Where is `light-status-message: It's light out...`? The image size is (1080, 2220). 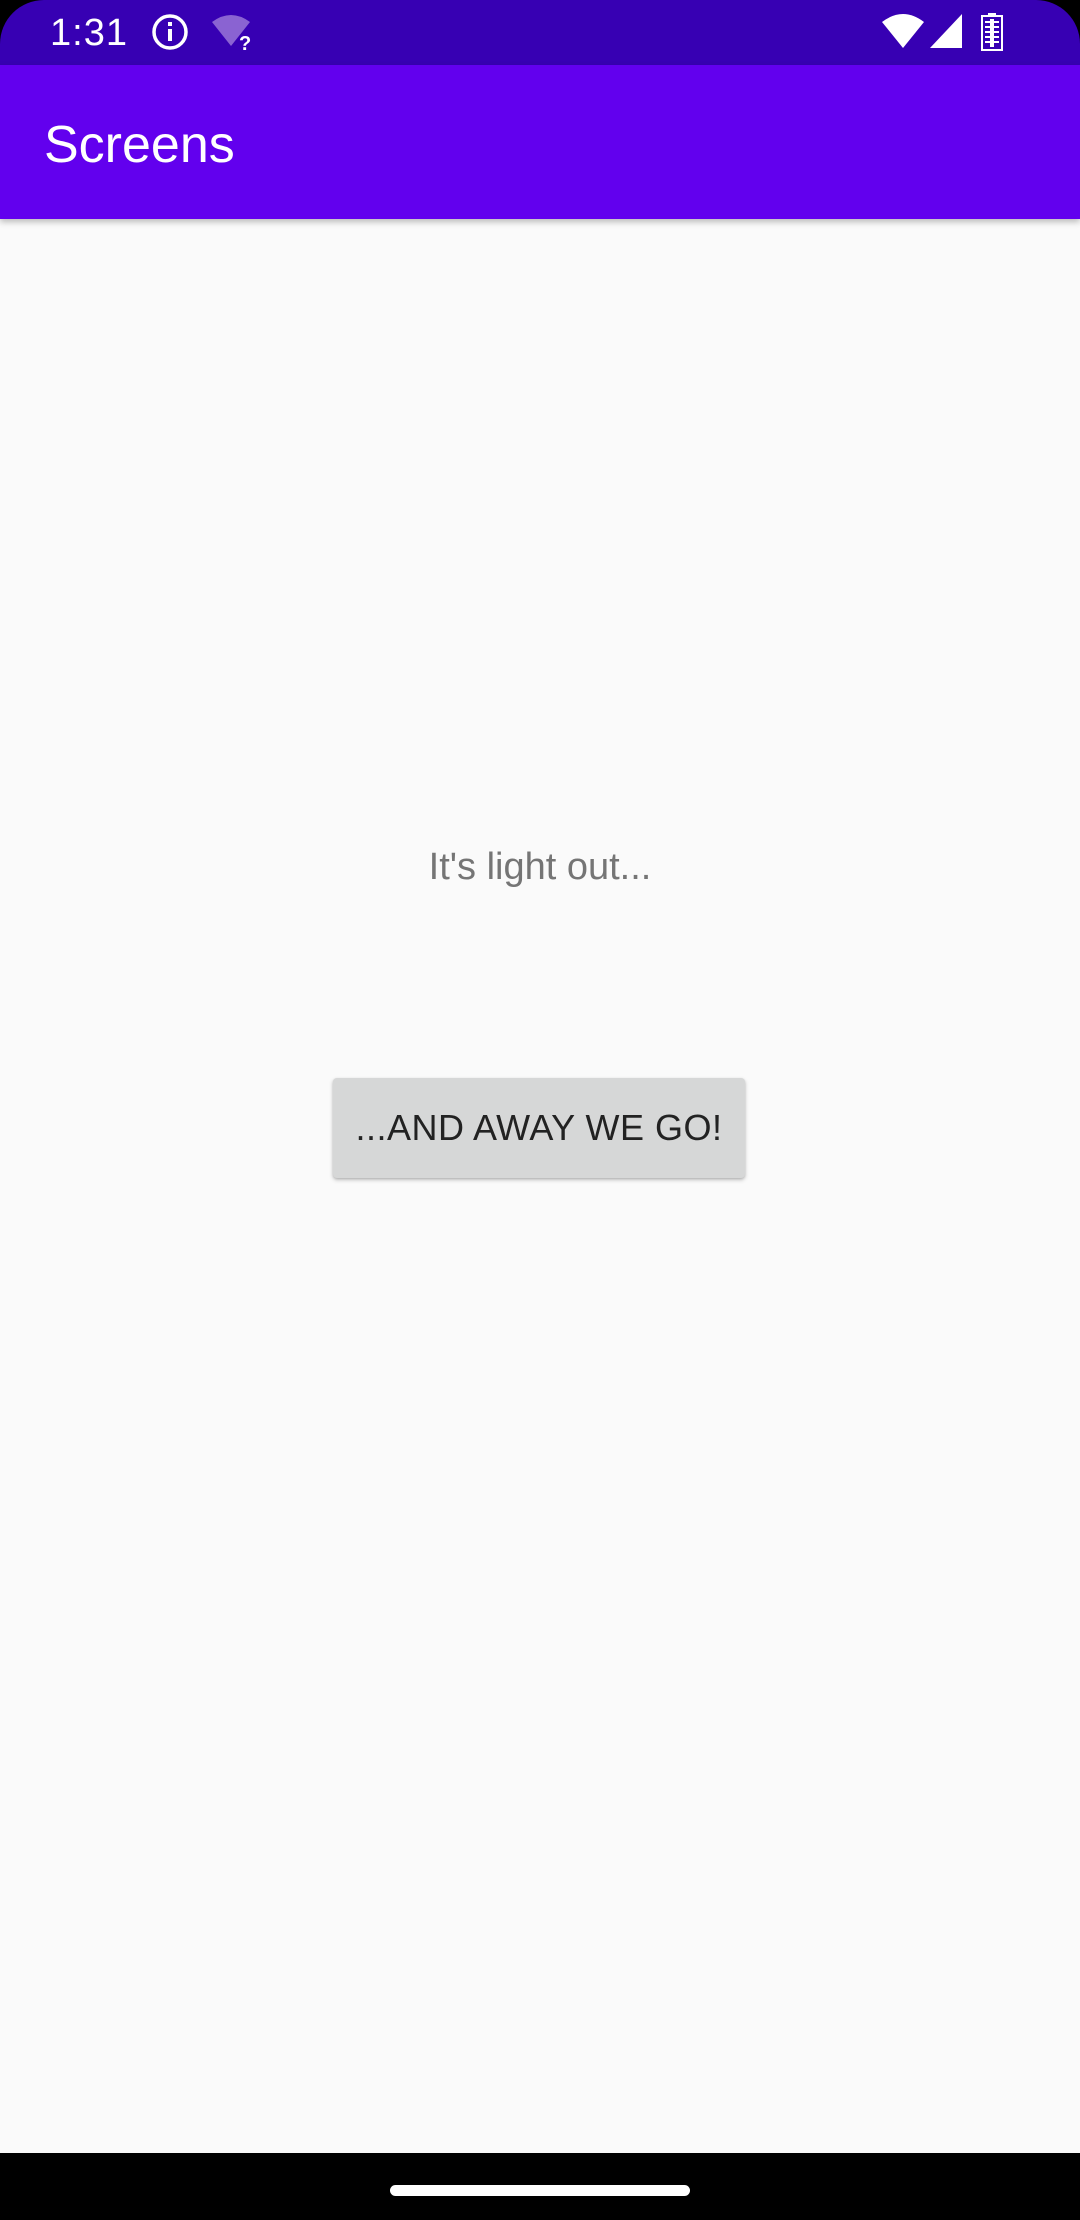 light-status-message: It's light out... is located at coordinates (540, 867).